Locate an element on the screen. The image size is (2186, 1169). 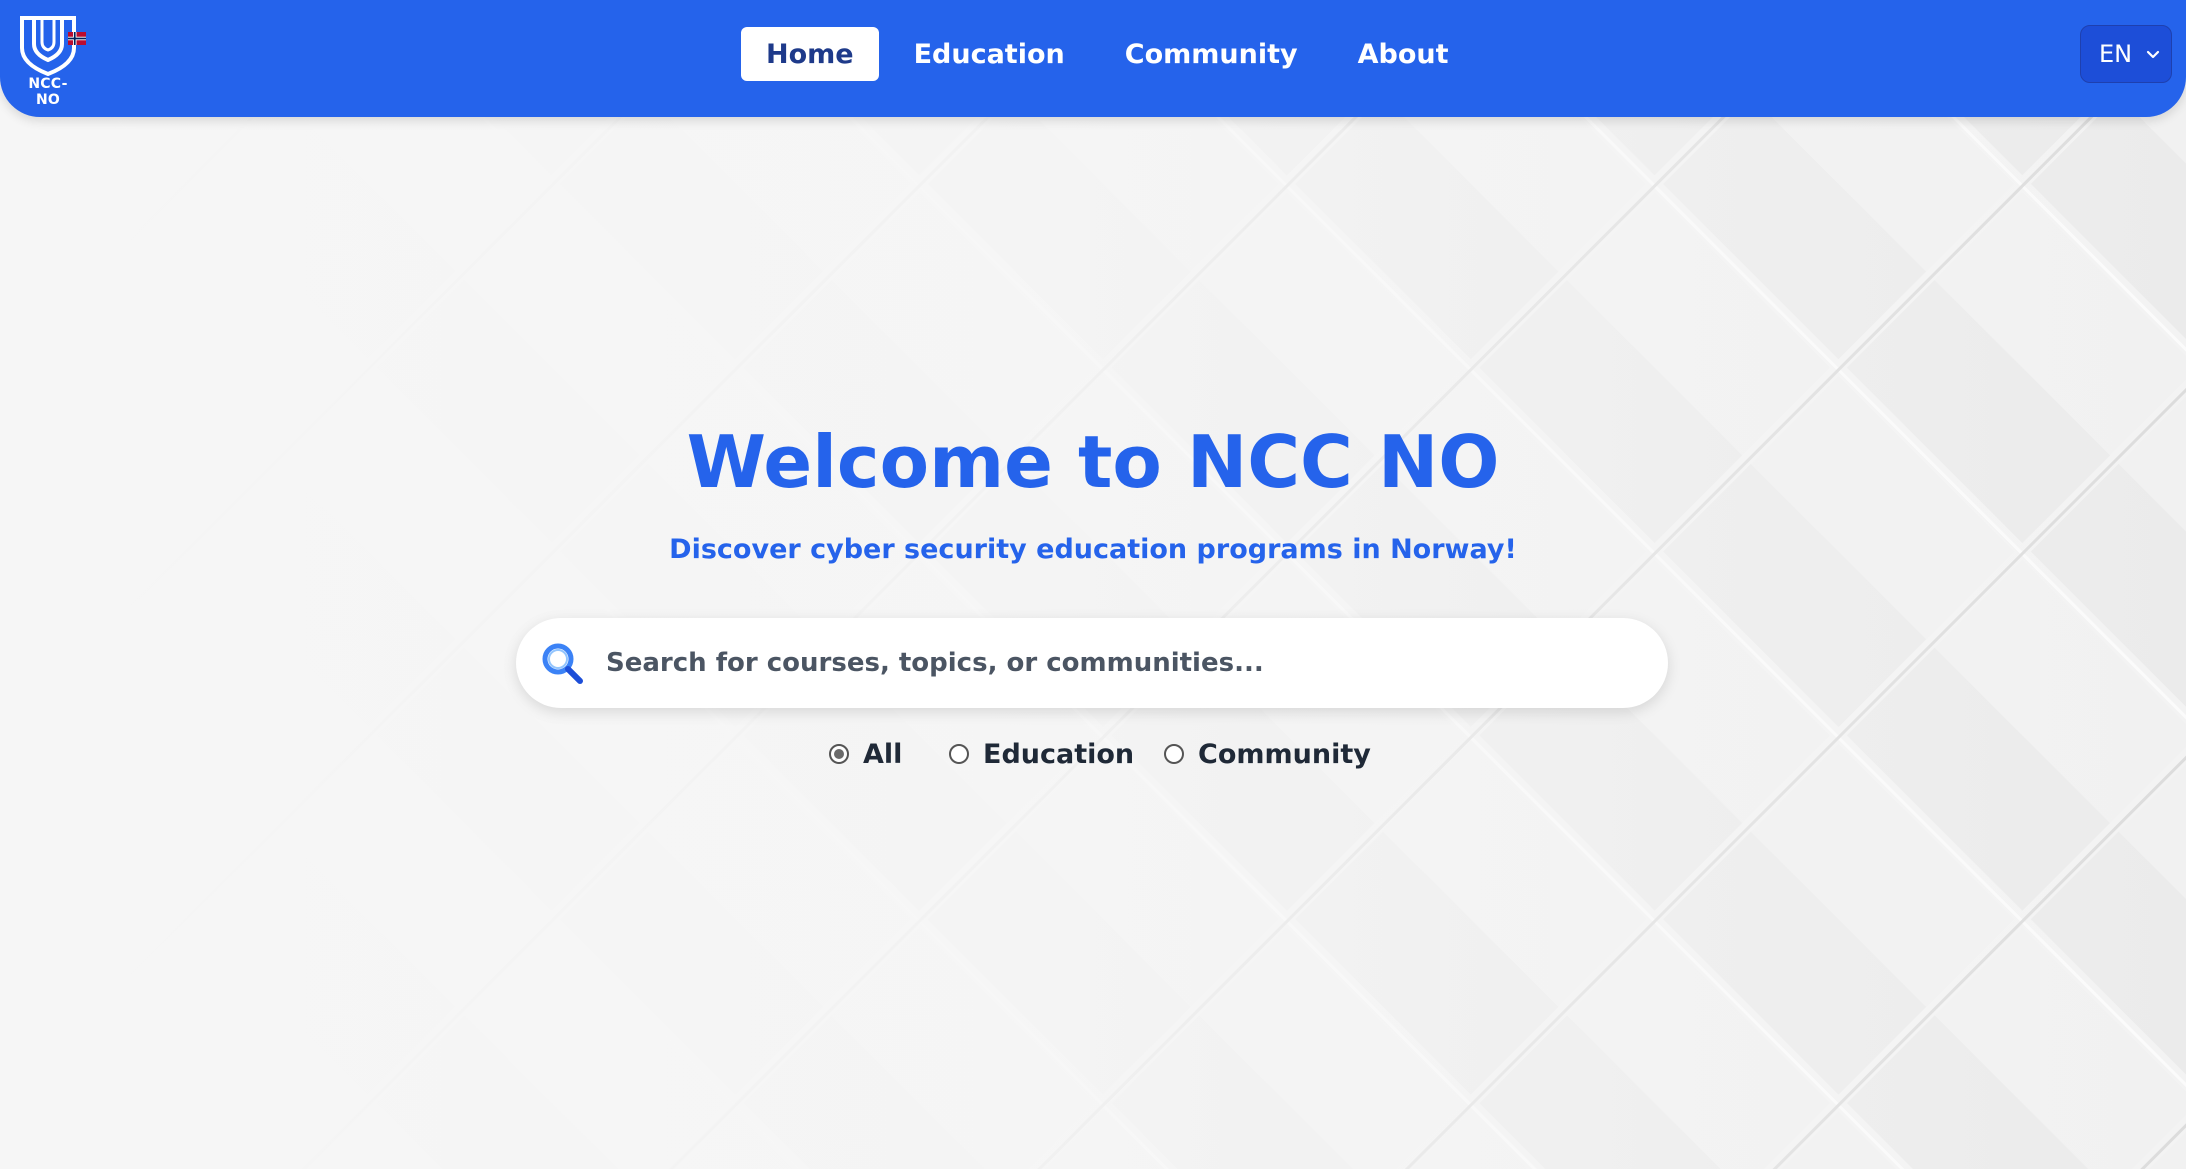
logo: NCC-NO is located at coordinates (58, 61).